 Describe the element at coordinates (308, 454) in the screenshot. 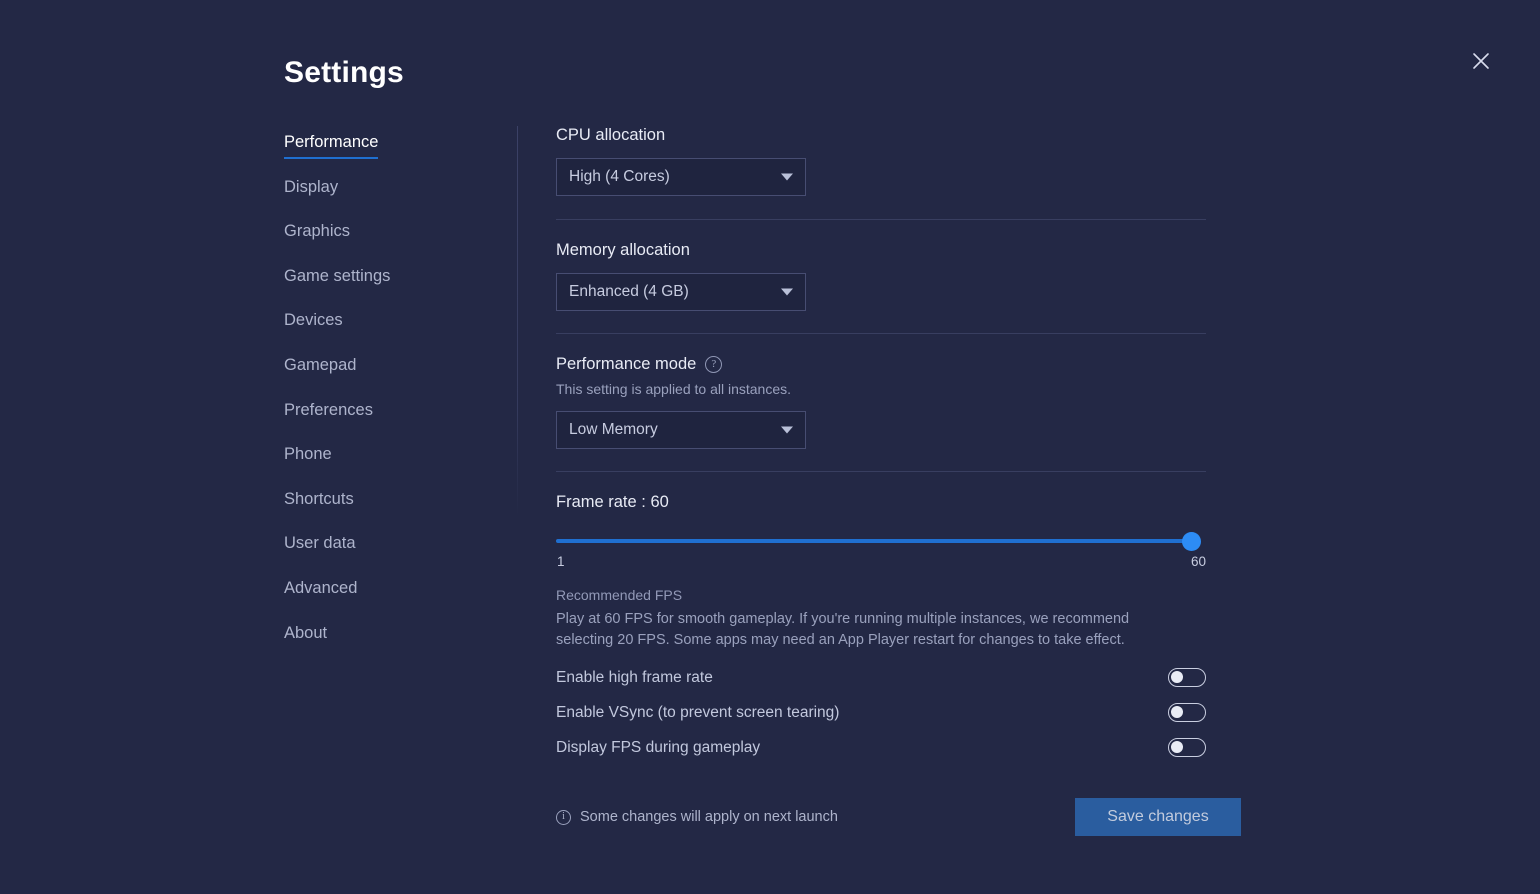

I see `sidebar-item-phone: Phone` at that location.